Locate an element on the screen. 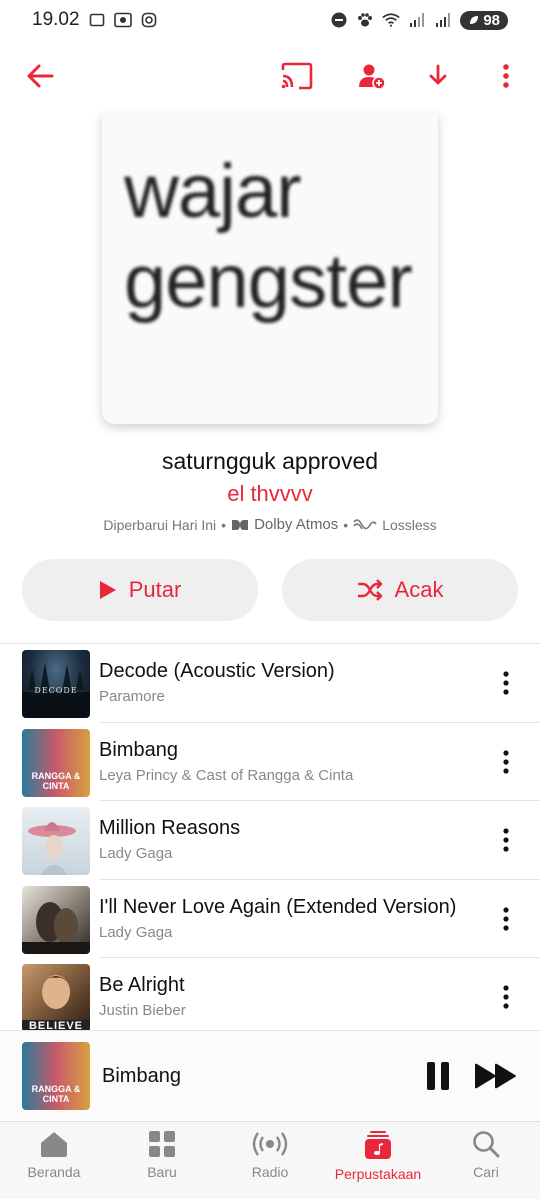  arrow-left-icon is located at coordinates (40, 76).